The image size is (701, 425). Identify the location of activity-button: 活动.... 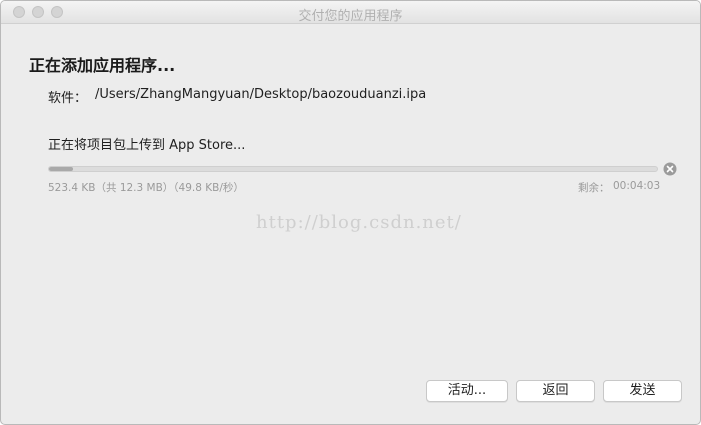
(467, 391).